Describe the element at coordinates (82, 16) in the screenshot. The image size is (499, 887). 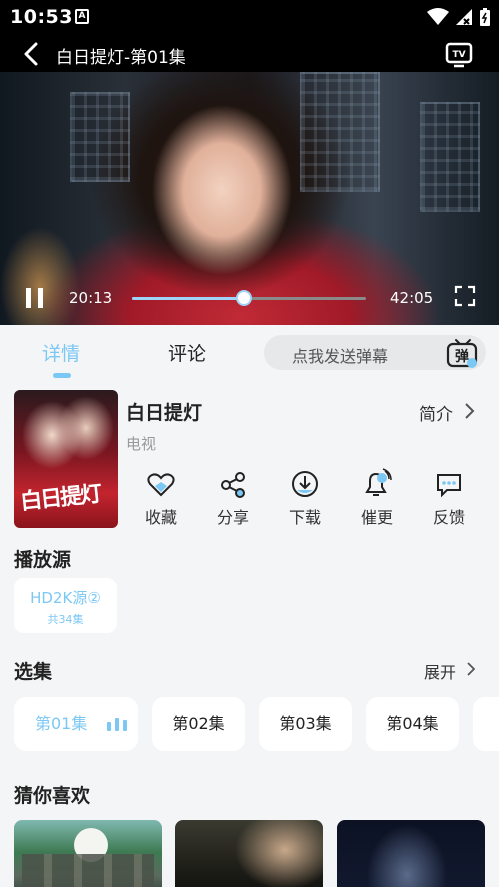
I see `notification-icon: A` at that location.